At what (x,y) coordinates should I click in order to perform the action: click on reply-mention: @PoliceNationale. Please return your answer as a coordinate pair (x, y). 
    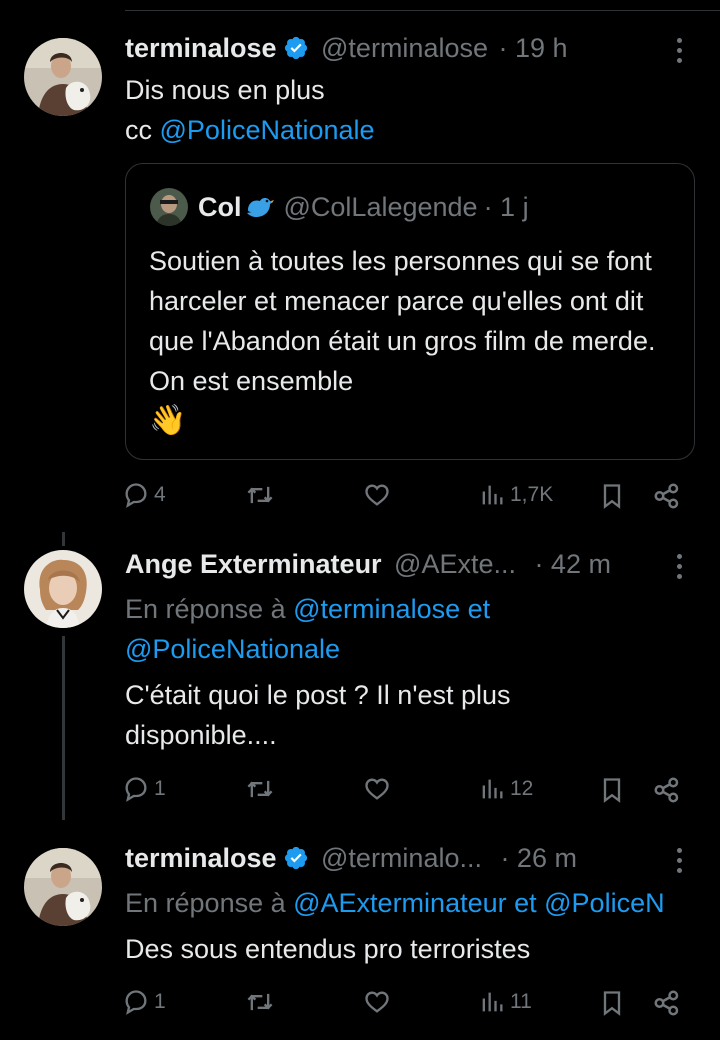
    Looking at the image, I should click on (405, 649).